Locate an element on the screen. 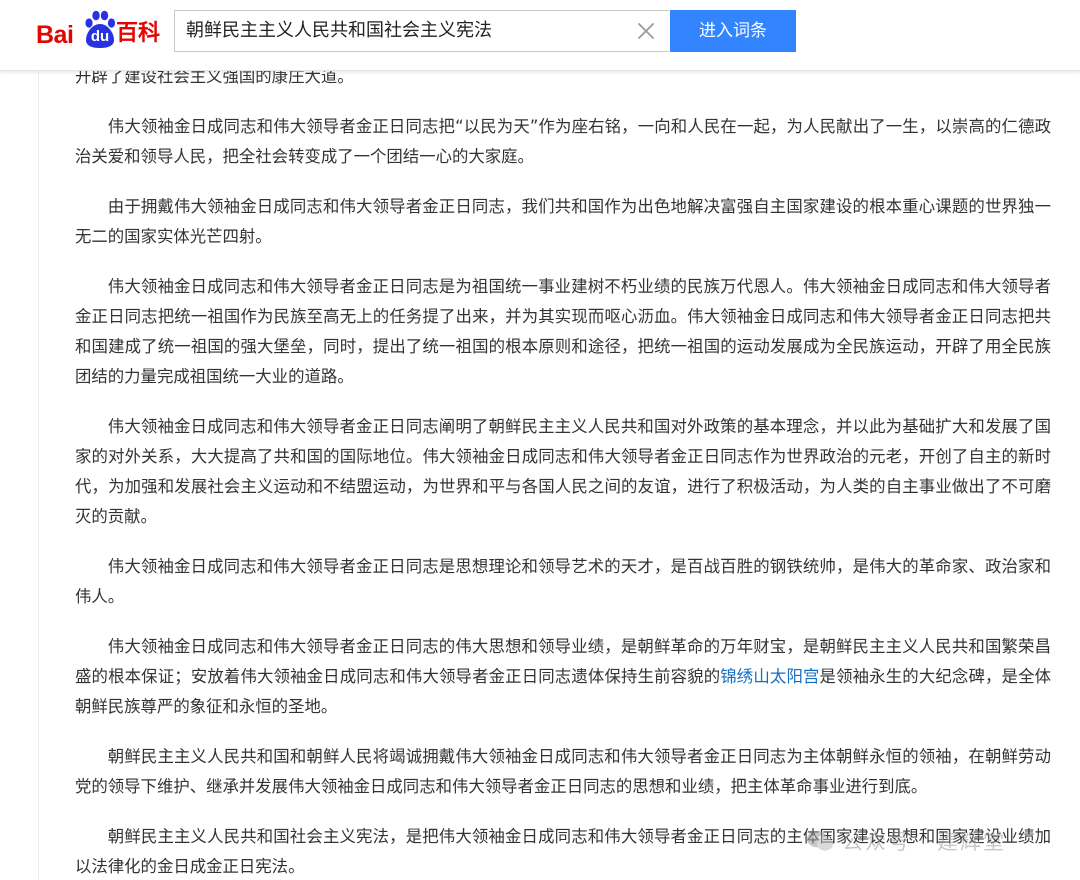 The height and width of the screenshot is (880, 1080). wechat-icon is located at coordinates (820, 841).